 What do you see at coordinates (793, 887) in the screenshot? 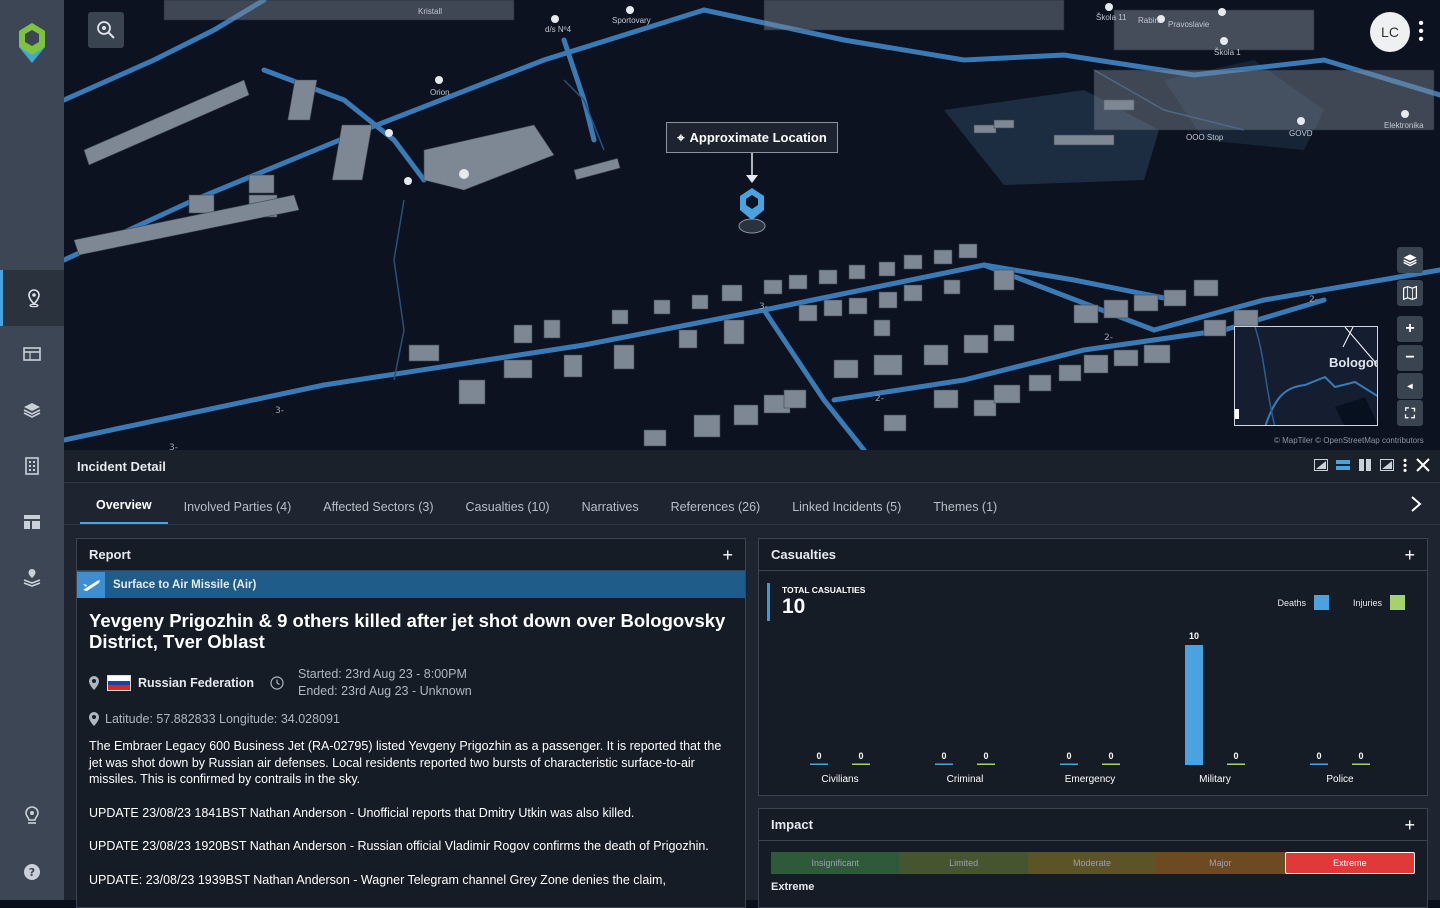
I see `impact-value: Extreme` at bounding box center [793, 887].